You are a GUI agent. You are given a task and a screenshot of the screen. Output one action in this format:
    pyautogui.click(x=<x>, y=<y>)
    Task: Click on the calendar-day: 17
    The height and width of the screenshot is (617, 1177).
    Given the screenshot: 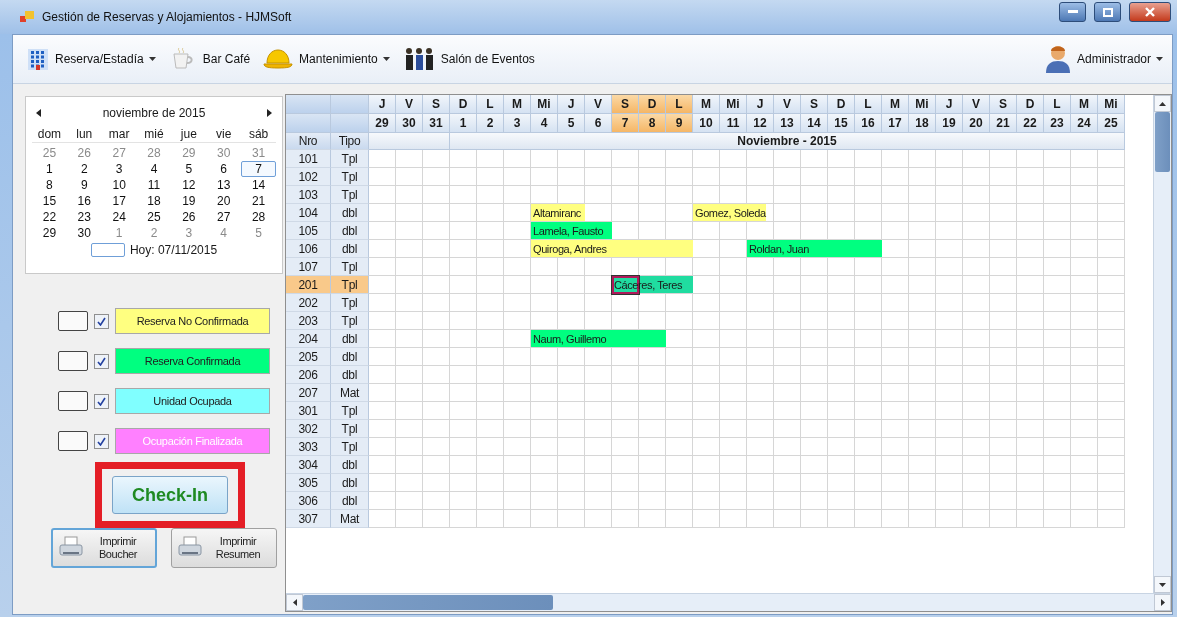 What is the action you would take?
    pyautogui.click(x=119, y=201)
    